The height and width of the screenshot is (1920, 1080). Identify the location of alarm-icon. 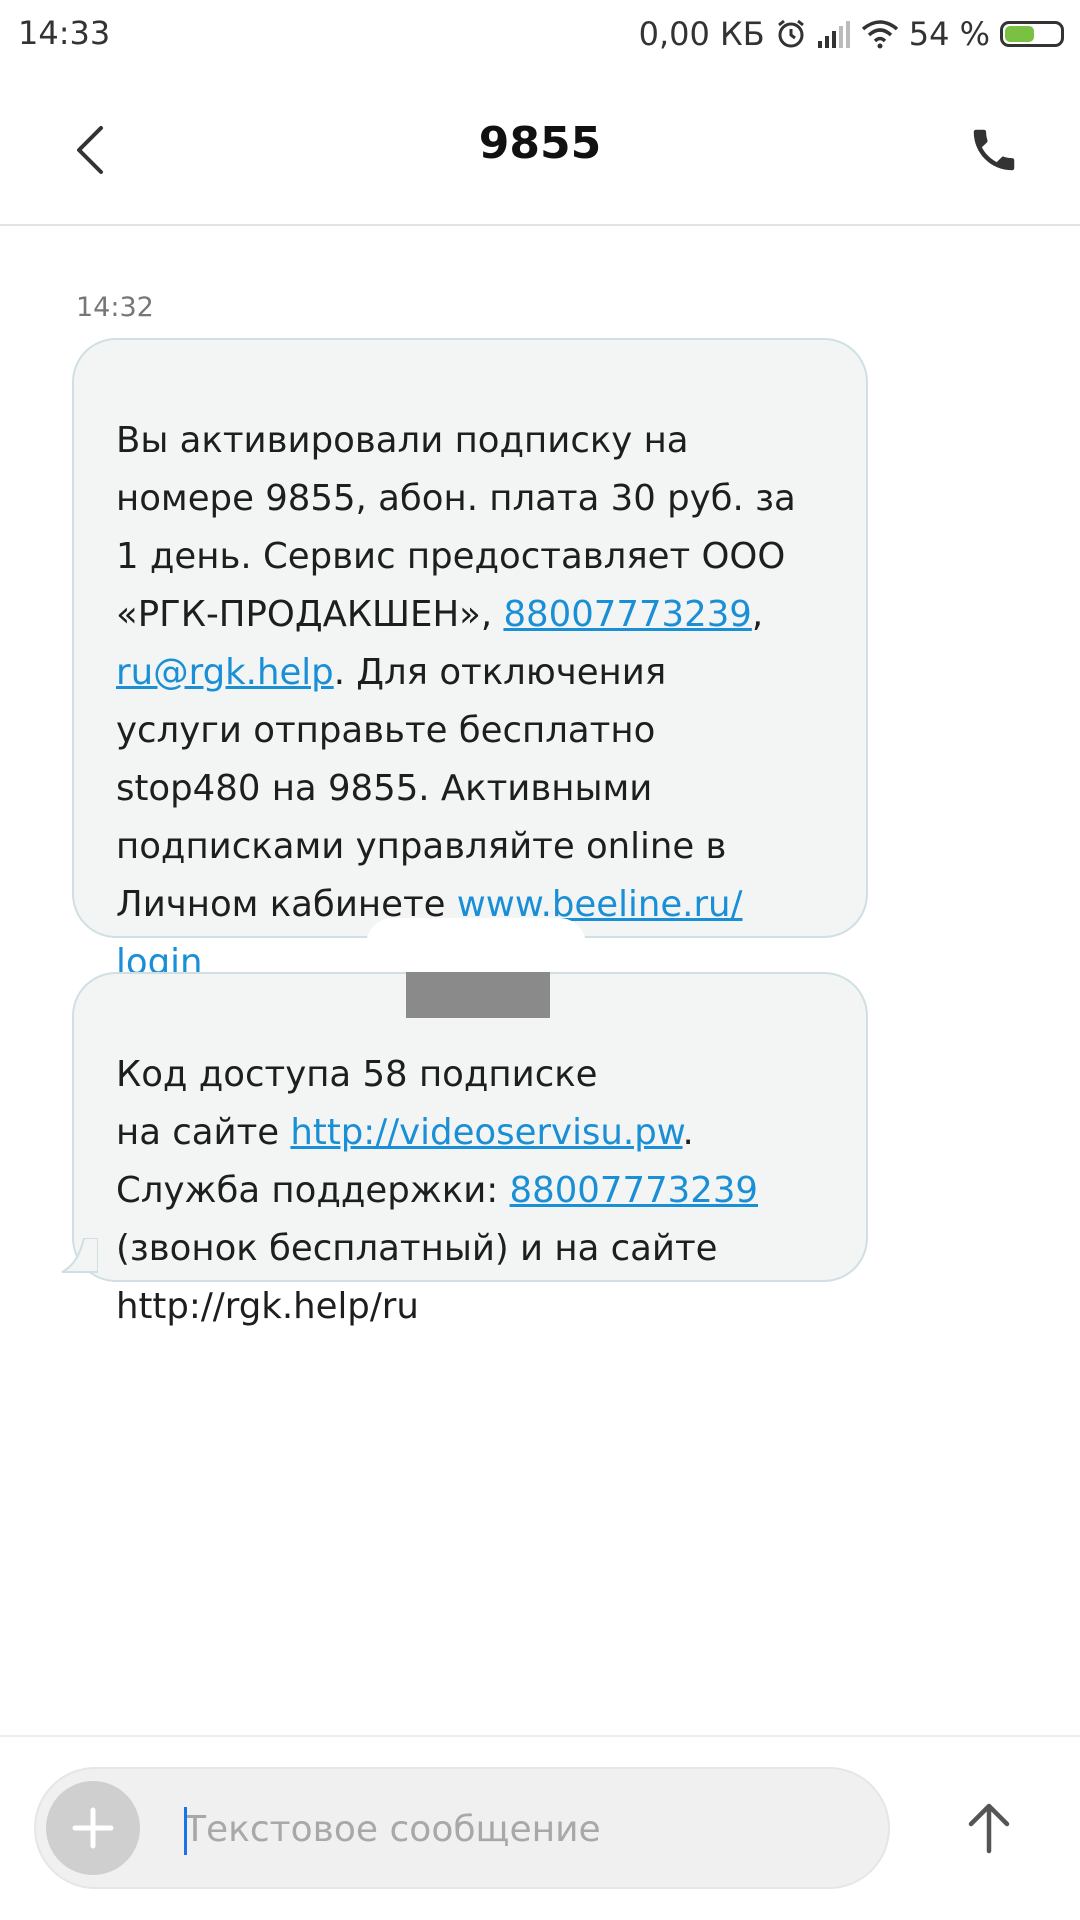
(791, 34).